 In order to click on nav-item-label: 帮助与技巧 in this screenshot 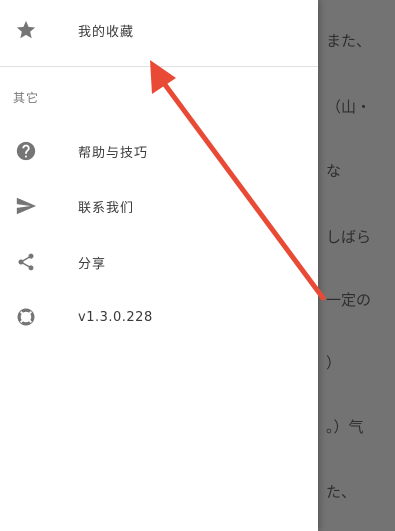, I will do `click(113, 153)`.